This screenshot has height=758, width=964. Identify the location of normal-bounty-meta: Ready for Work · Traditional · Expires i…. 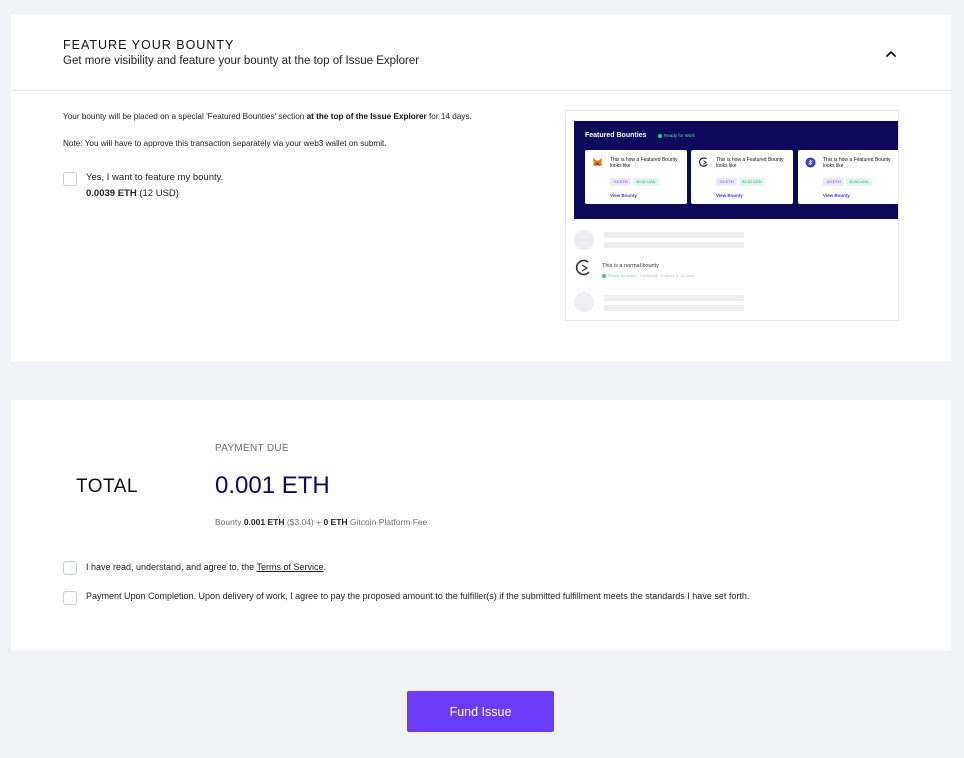
(648, 275).